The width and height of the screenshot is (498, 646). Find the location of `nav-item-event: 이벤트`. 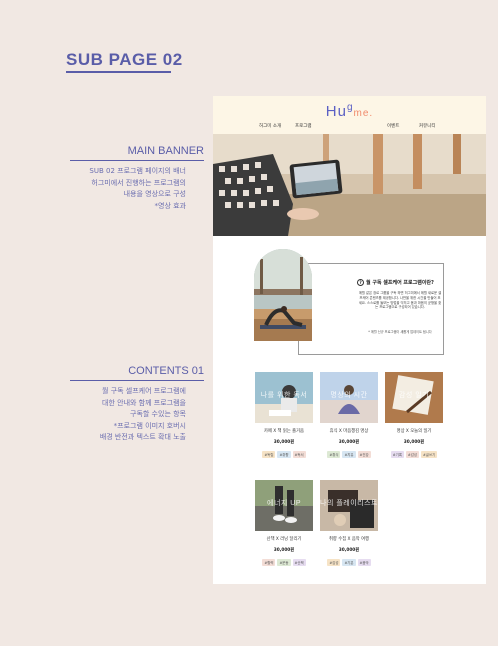

nav-item-event: 이벤트 is located at coordinates (393, 126).